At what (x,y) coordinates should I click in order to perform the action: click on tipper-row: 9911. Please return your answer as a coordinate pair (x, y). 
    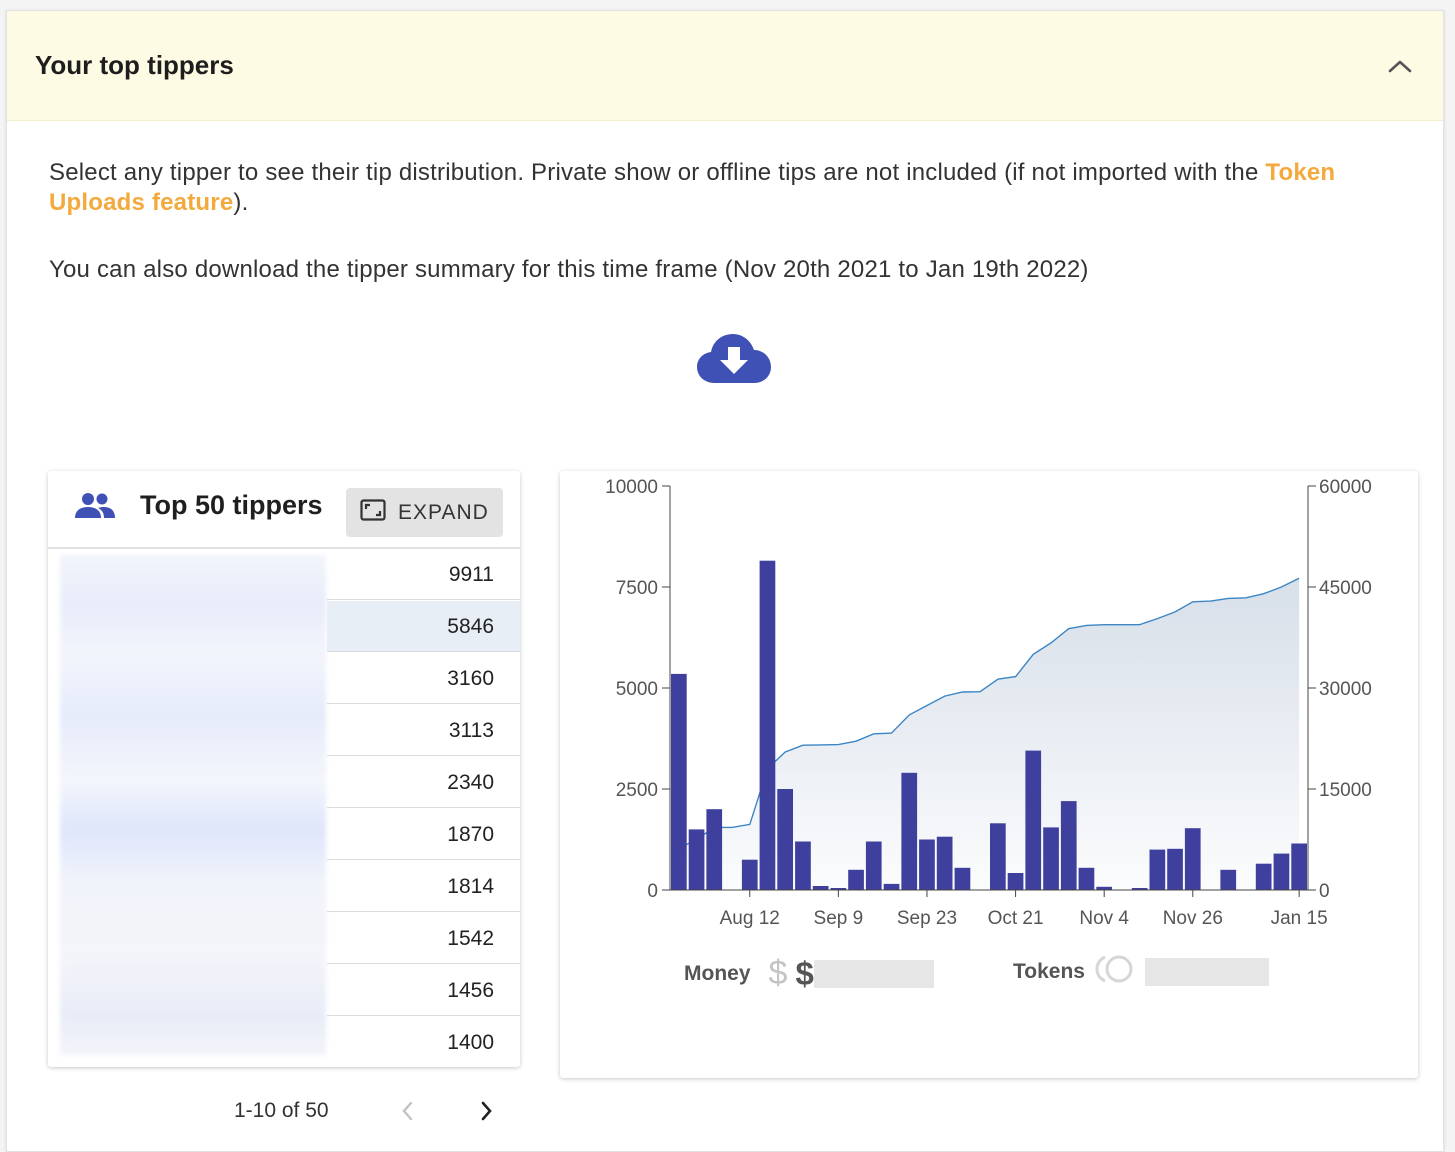
    Looking at the image, I should click on (284, 575).